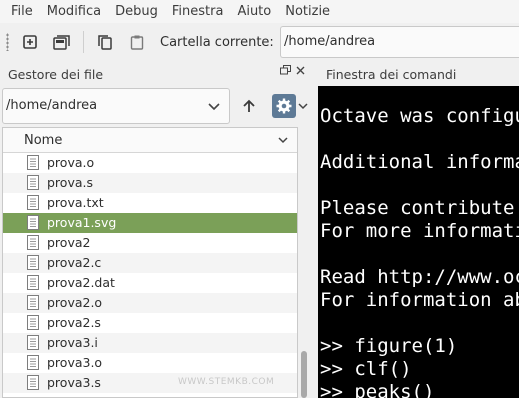  Describe the element at coordinates (217, 42) in the screenshot. I see `current-folder-label: Cartella corrente:` at that location.